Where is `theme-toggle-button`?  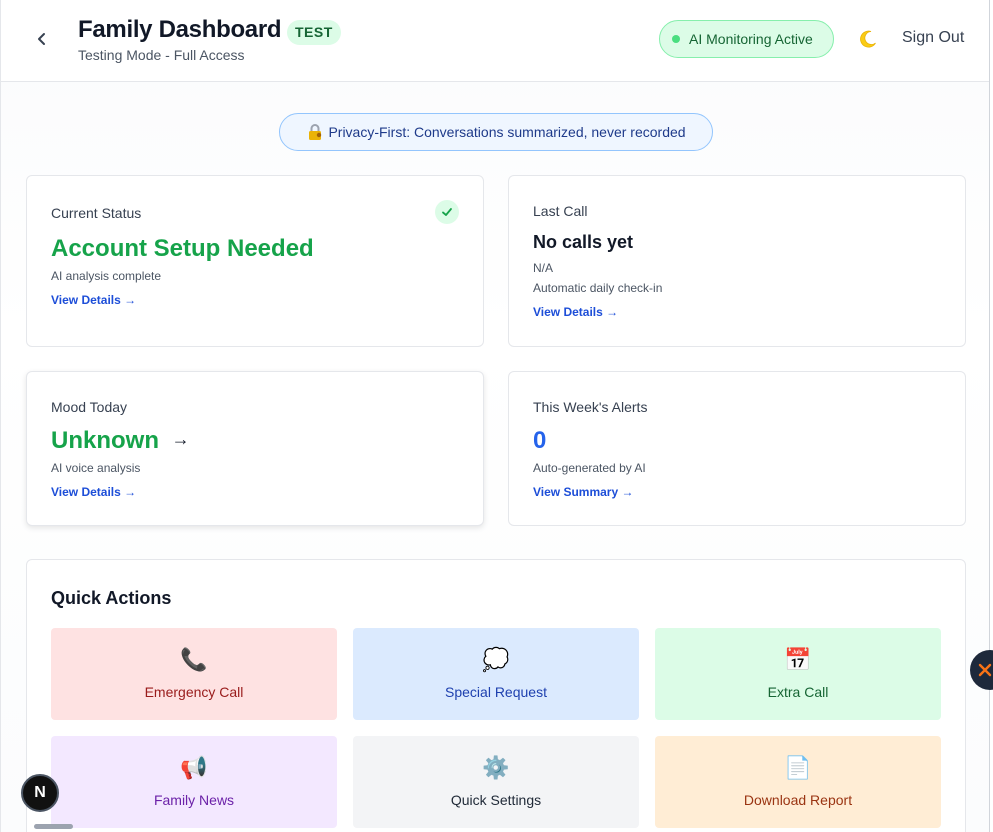 theme-toggle-button is located at coordinates (868, 39).